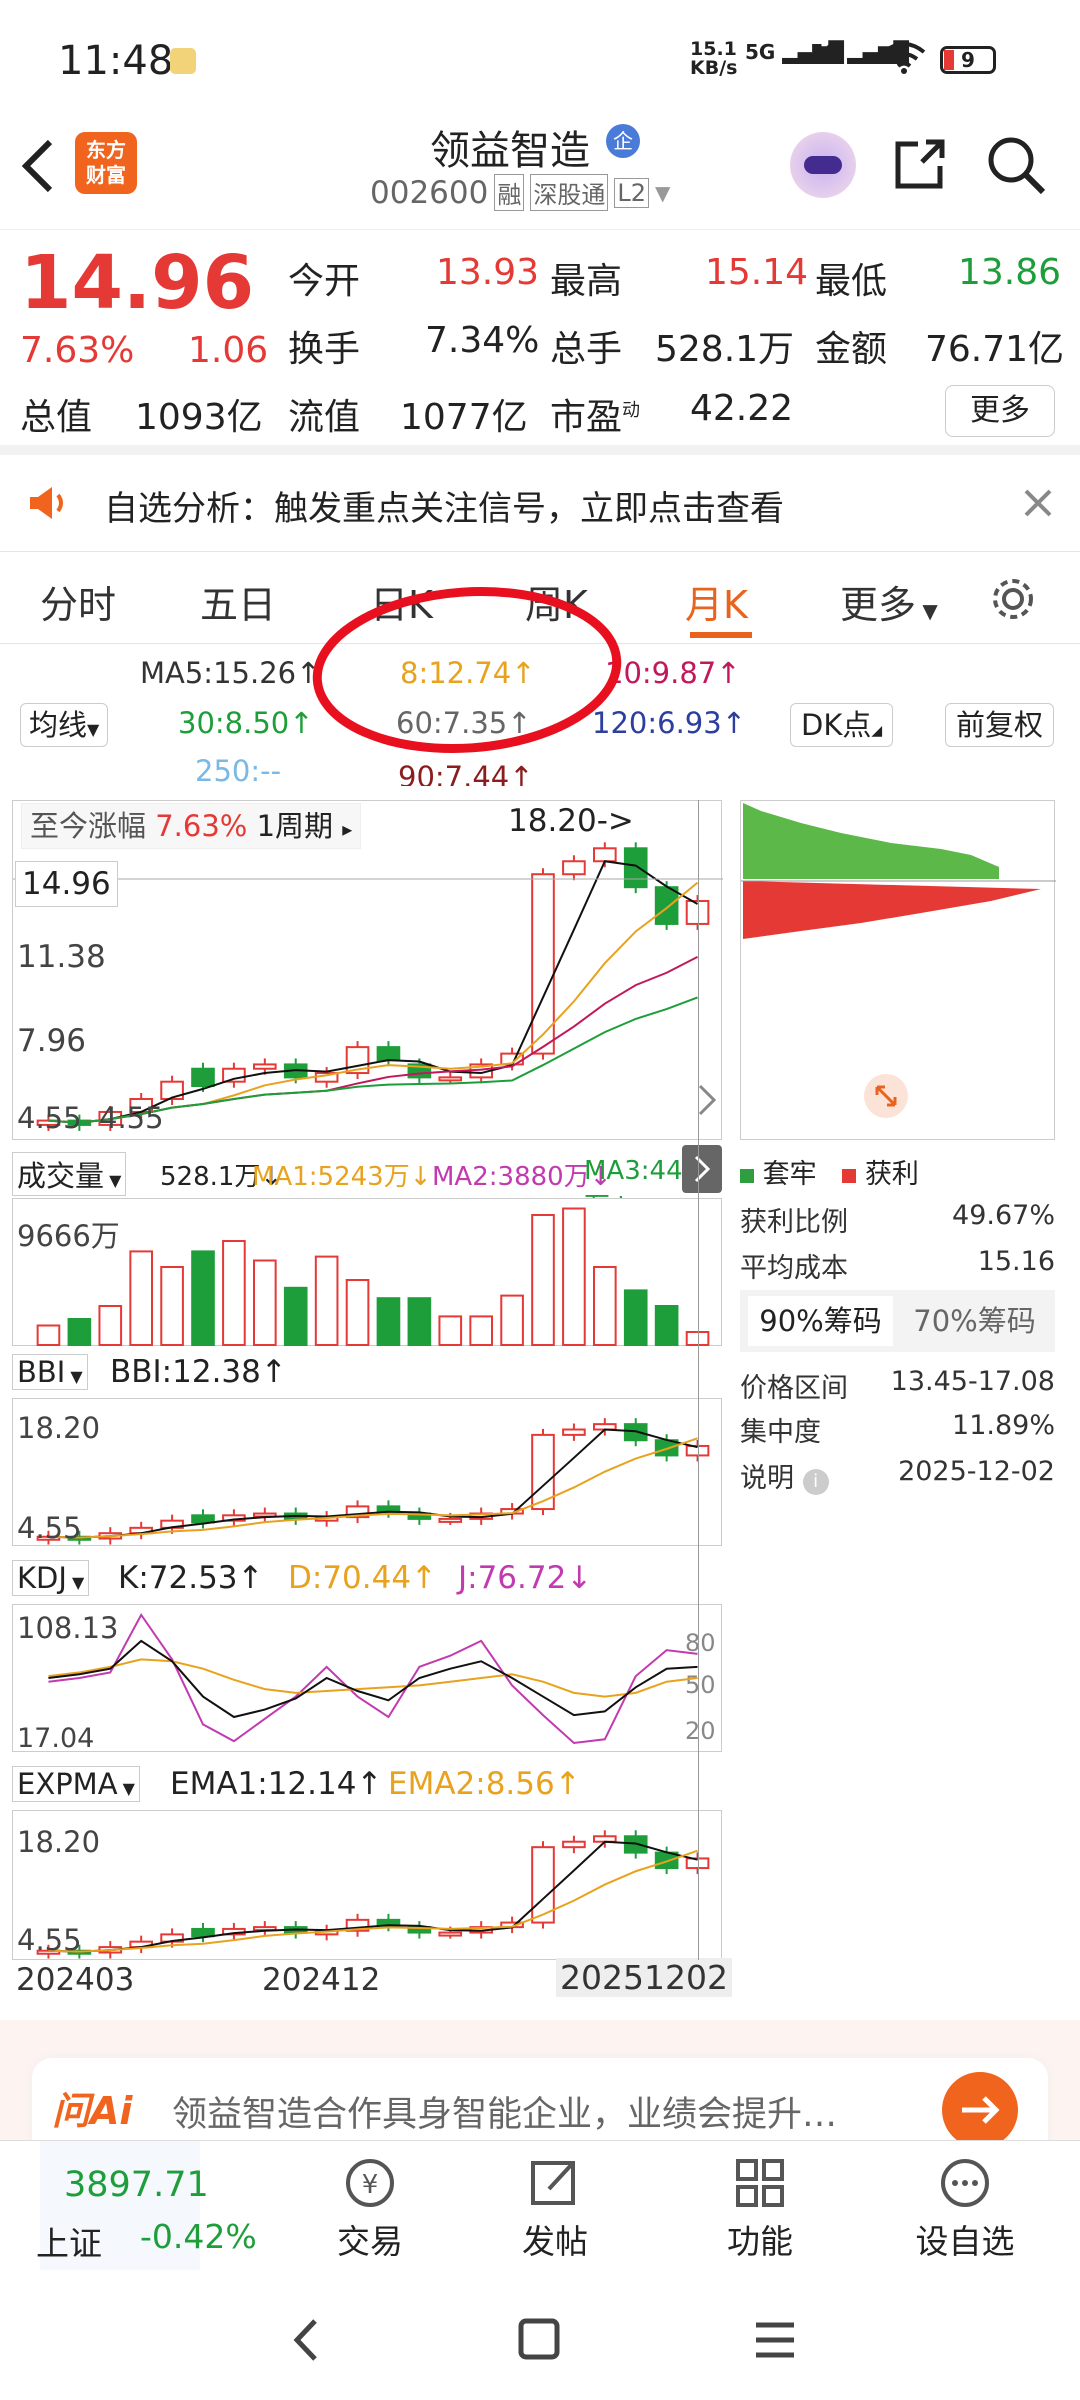  I want to click on post-button: 发帖, so click(555, 2209).